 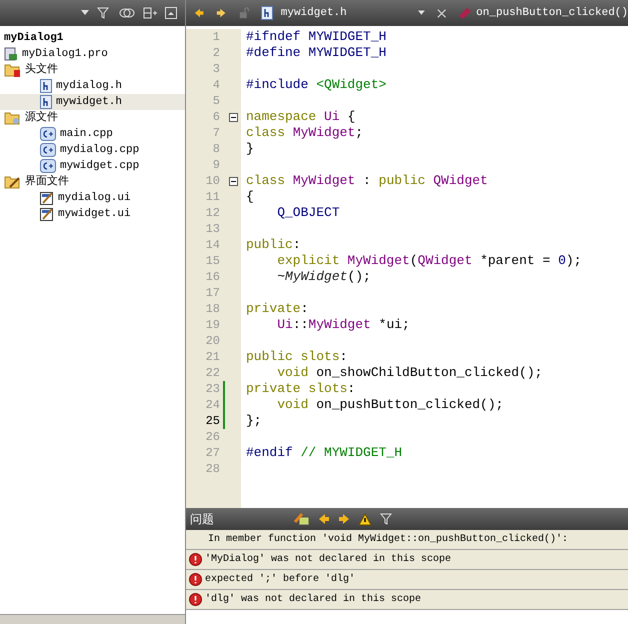 What do you see at coordinates (316, 36) in the screenshot?
I see `code-line: #ifndef MYWIDGET_H` at bounding box center [316, 36].